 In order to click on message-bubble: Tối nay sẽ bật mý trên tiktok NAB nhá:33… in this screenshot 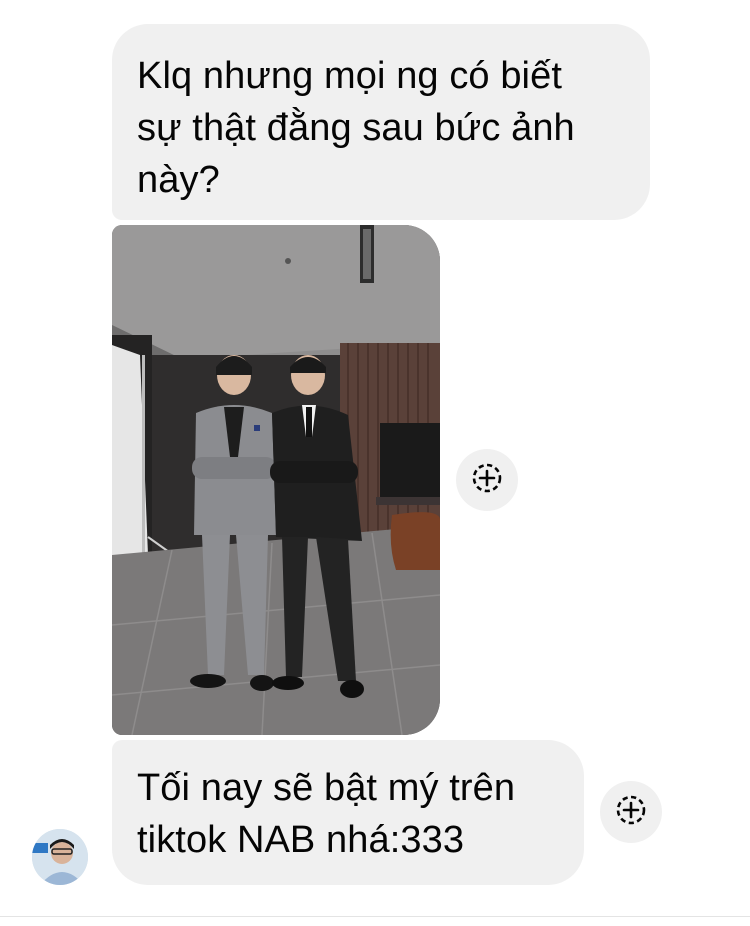, I will do `click(348, 812)`.